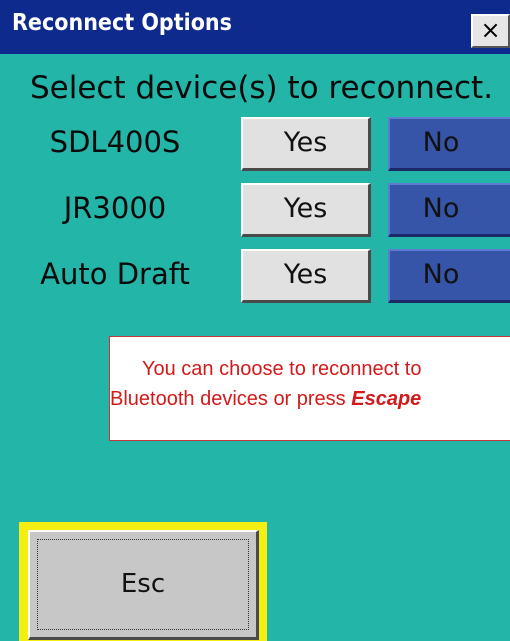  What do you see at coordinates (306, 276) in the screenshot?
I see `auto-draft-yes-button: Yes` at bounding box center [306, 276].